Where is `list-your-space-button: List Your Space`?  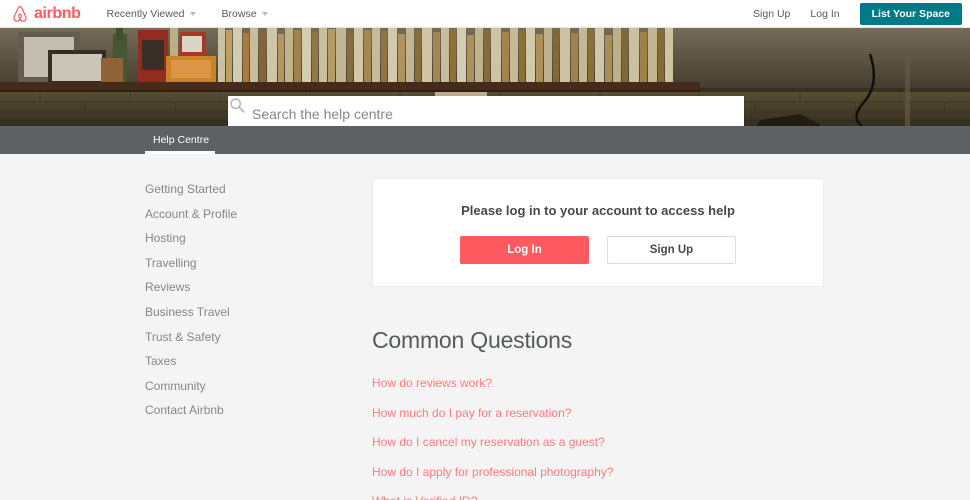
list-your-space-button: List Your Space is located at coordinates (910, 13).